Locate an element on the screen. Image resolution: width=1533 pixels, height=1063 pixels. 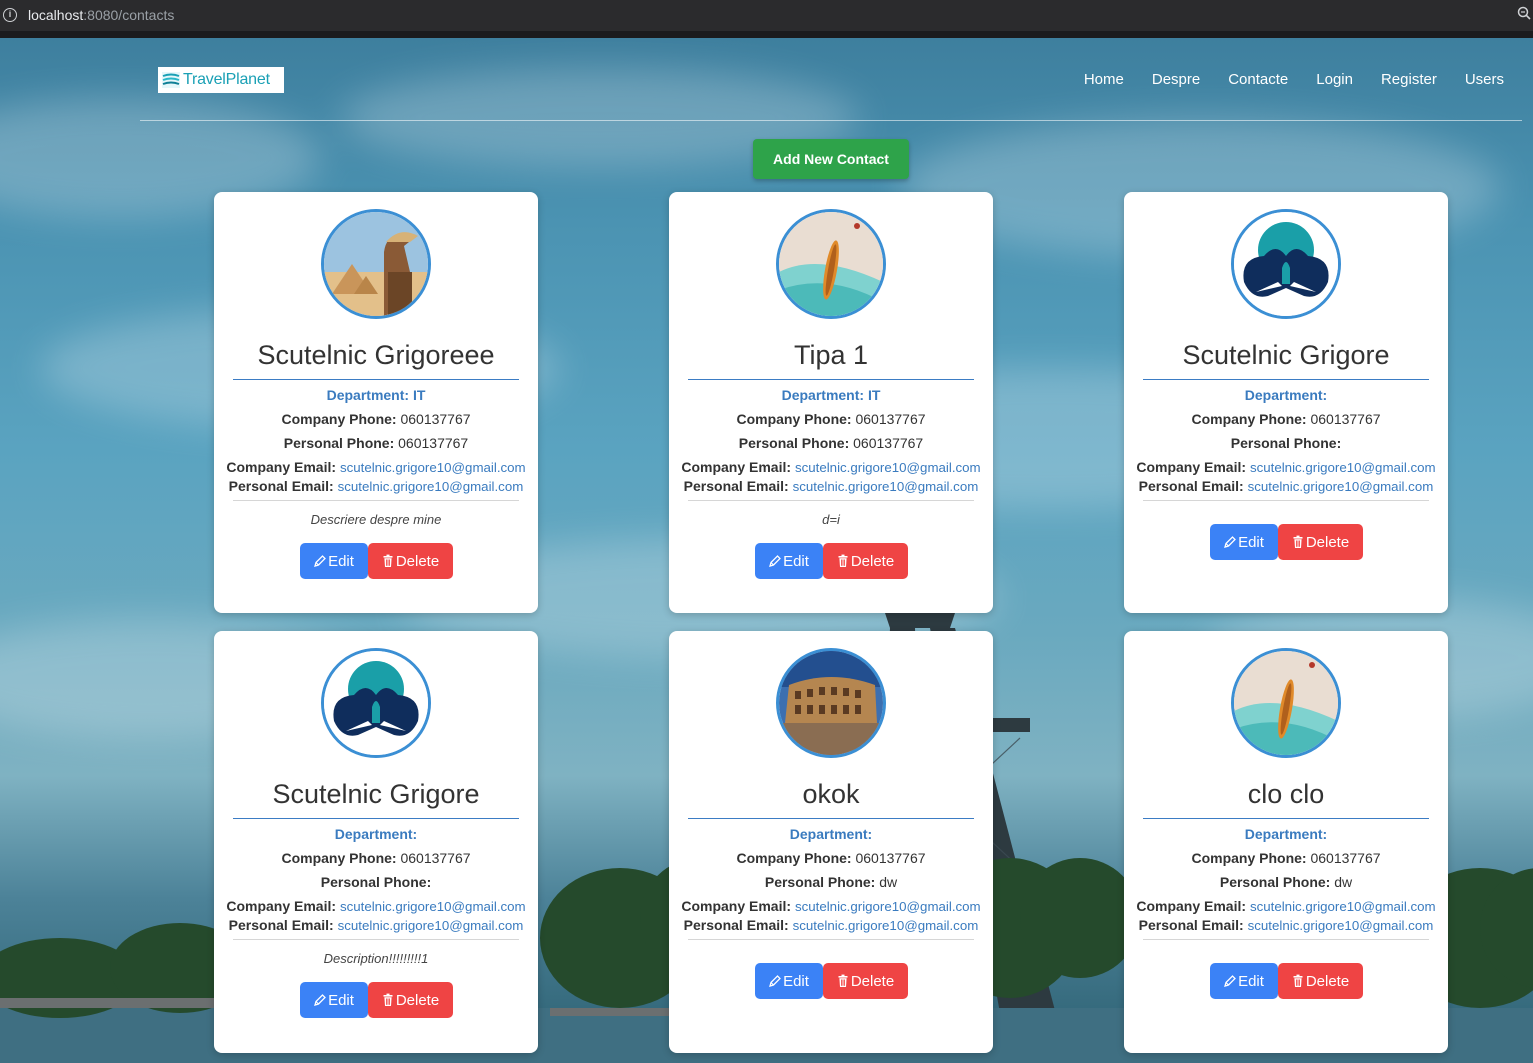
contact-name: clo clo is located at coordinates (1286, 794).